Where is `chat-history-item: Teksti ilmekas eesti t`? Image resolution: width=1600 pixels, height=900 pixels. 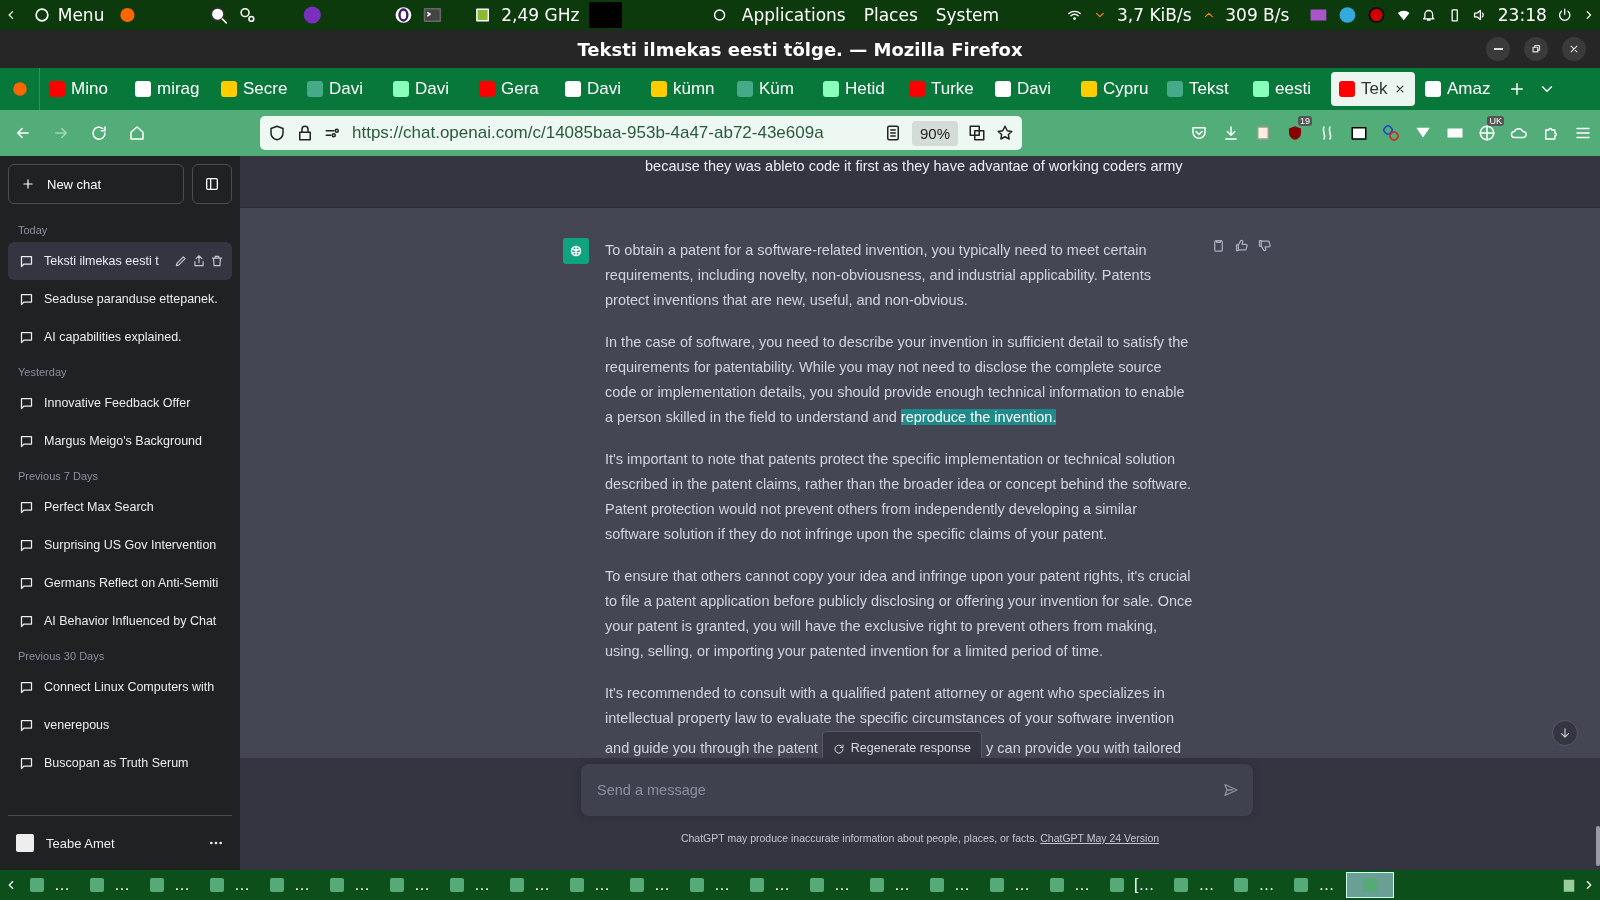
chat-history-item: Teksti ilmekas eesti t is located at coordinates (120, 261).